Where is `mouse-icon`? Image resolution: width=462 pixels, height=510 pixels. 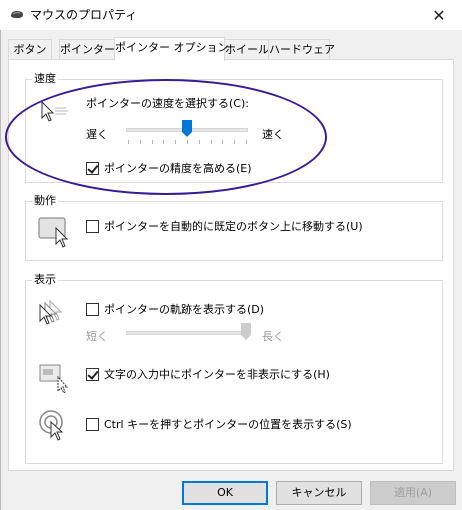
mouse-icon is located at coordinates (17, 14).